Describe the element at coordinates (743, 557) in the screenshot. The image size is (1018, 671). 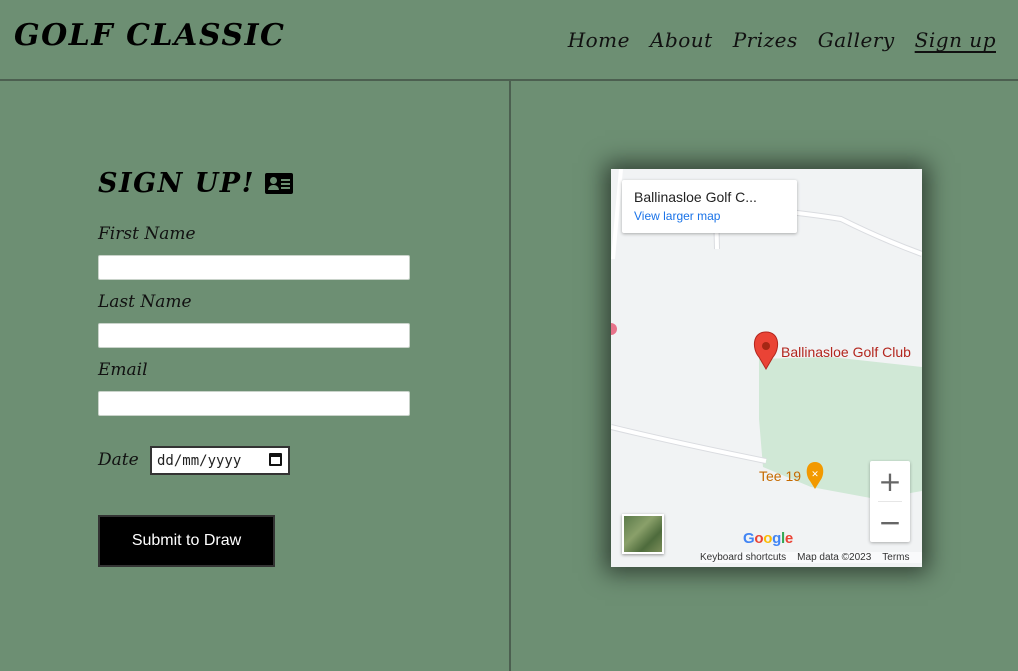
I see `keyboard-shortcuts-link: Keyboard shortcuts` at that location.